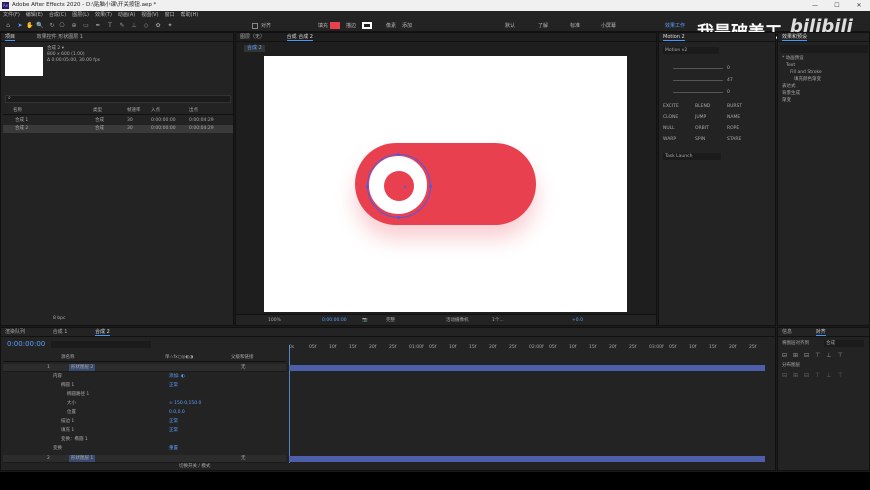  I want to click on property-label: 椭圆路径 1, so click(78, 394).